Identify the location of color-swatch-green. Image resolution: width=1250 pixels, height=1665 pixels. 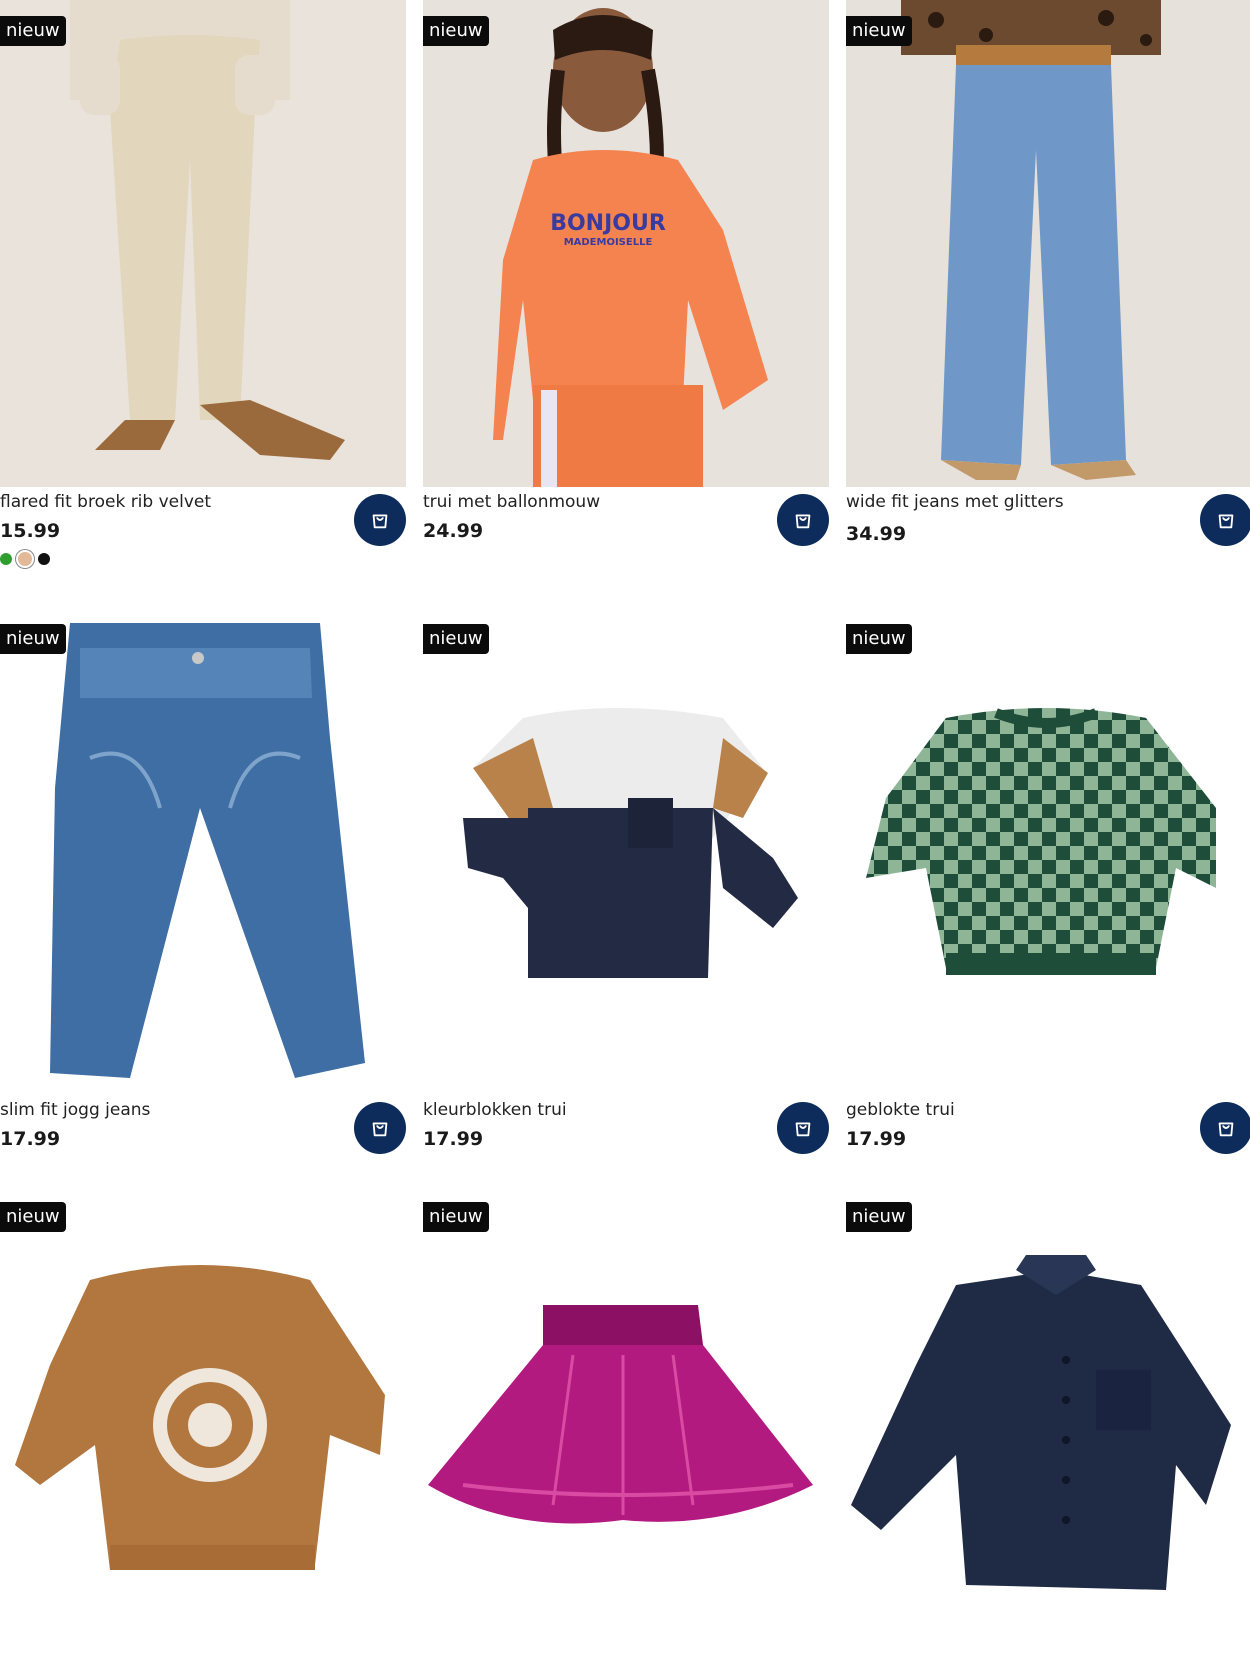
(6, 559).